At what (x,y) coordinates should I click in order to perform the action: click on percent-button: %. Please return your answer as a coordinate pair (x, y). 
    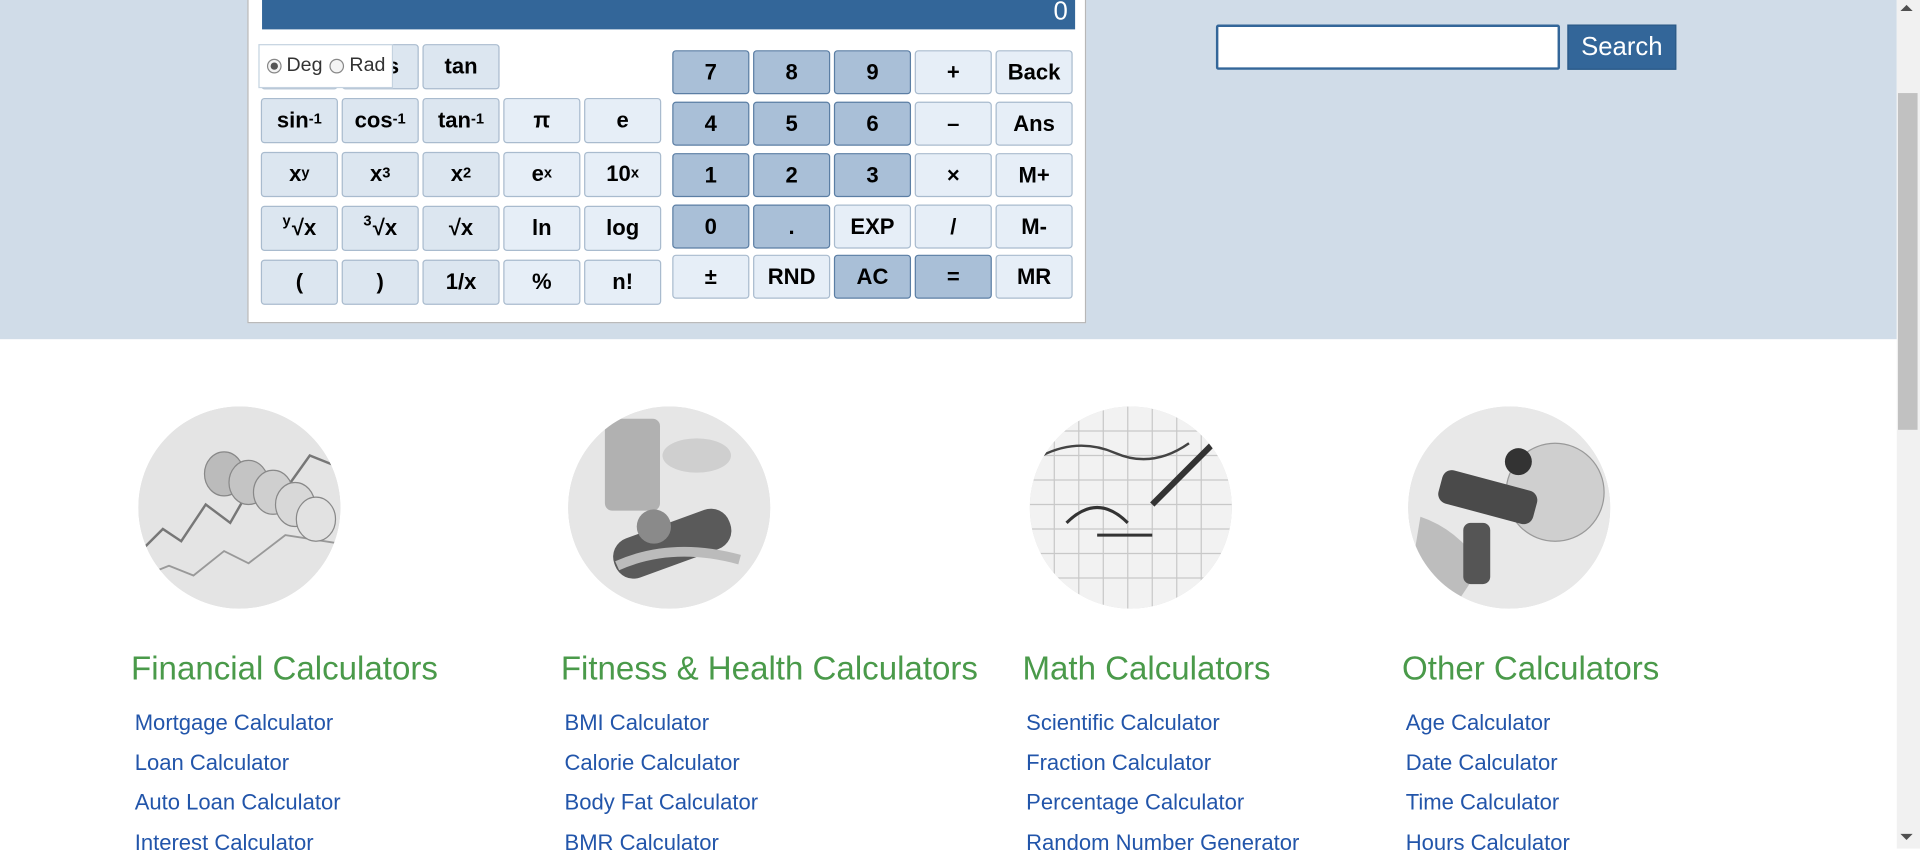
    Looking at the image, I should click on (542, 282).